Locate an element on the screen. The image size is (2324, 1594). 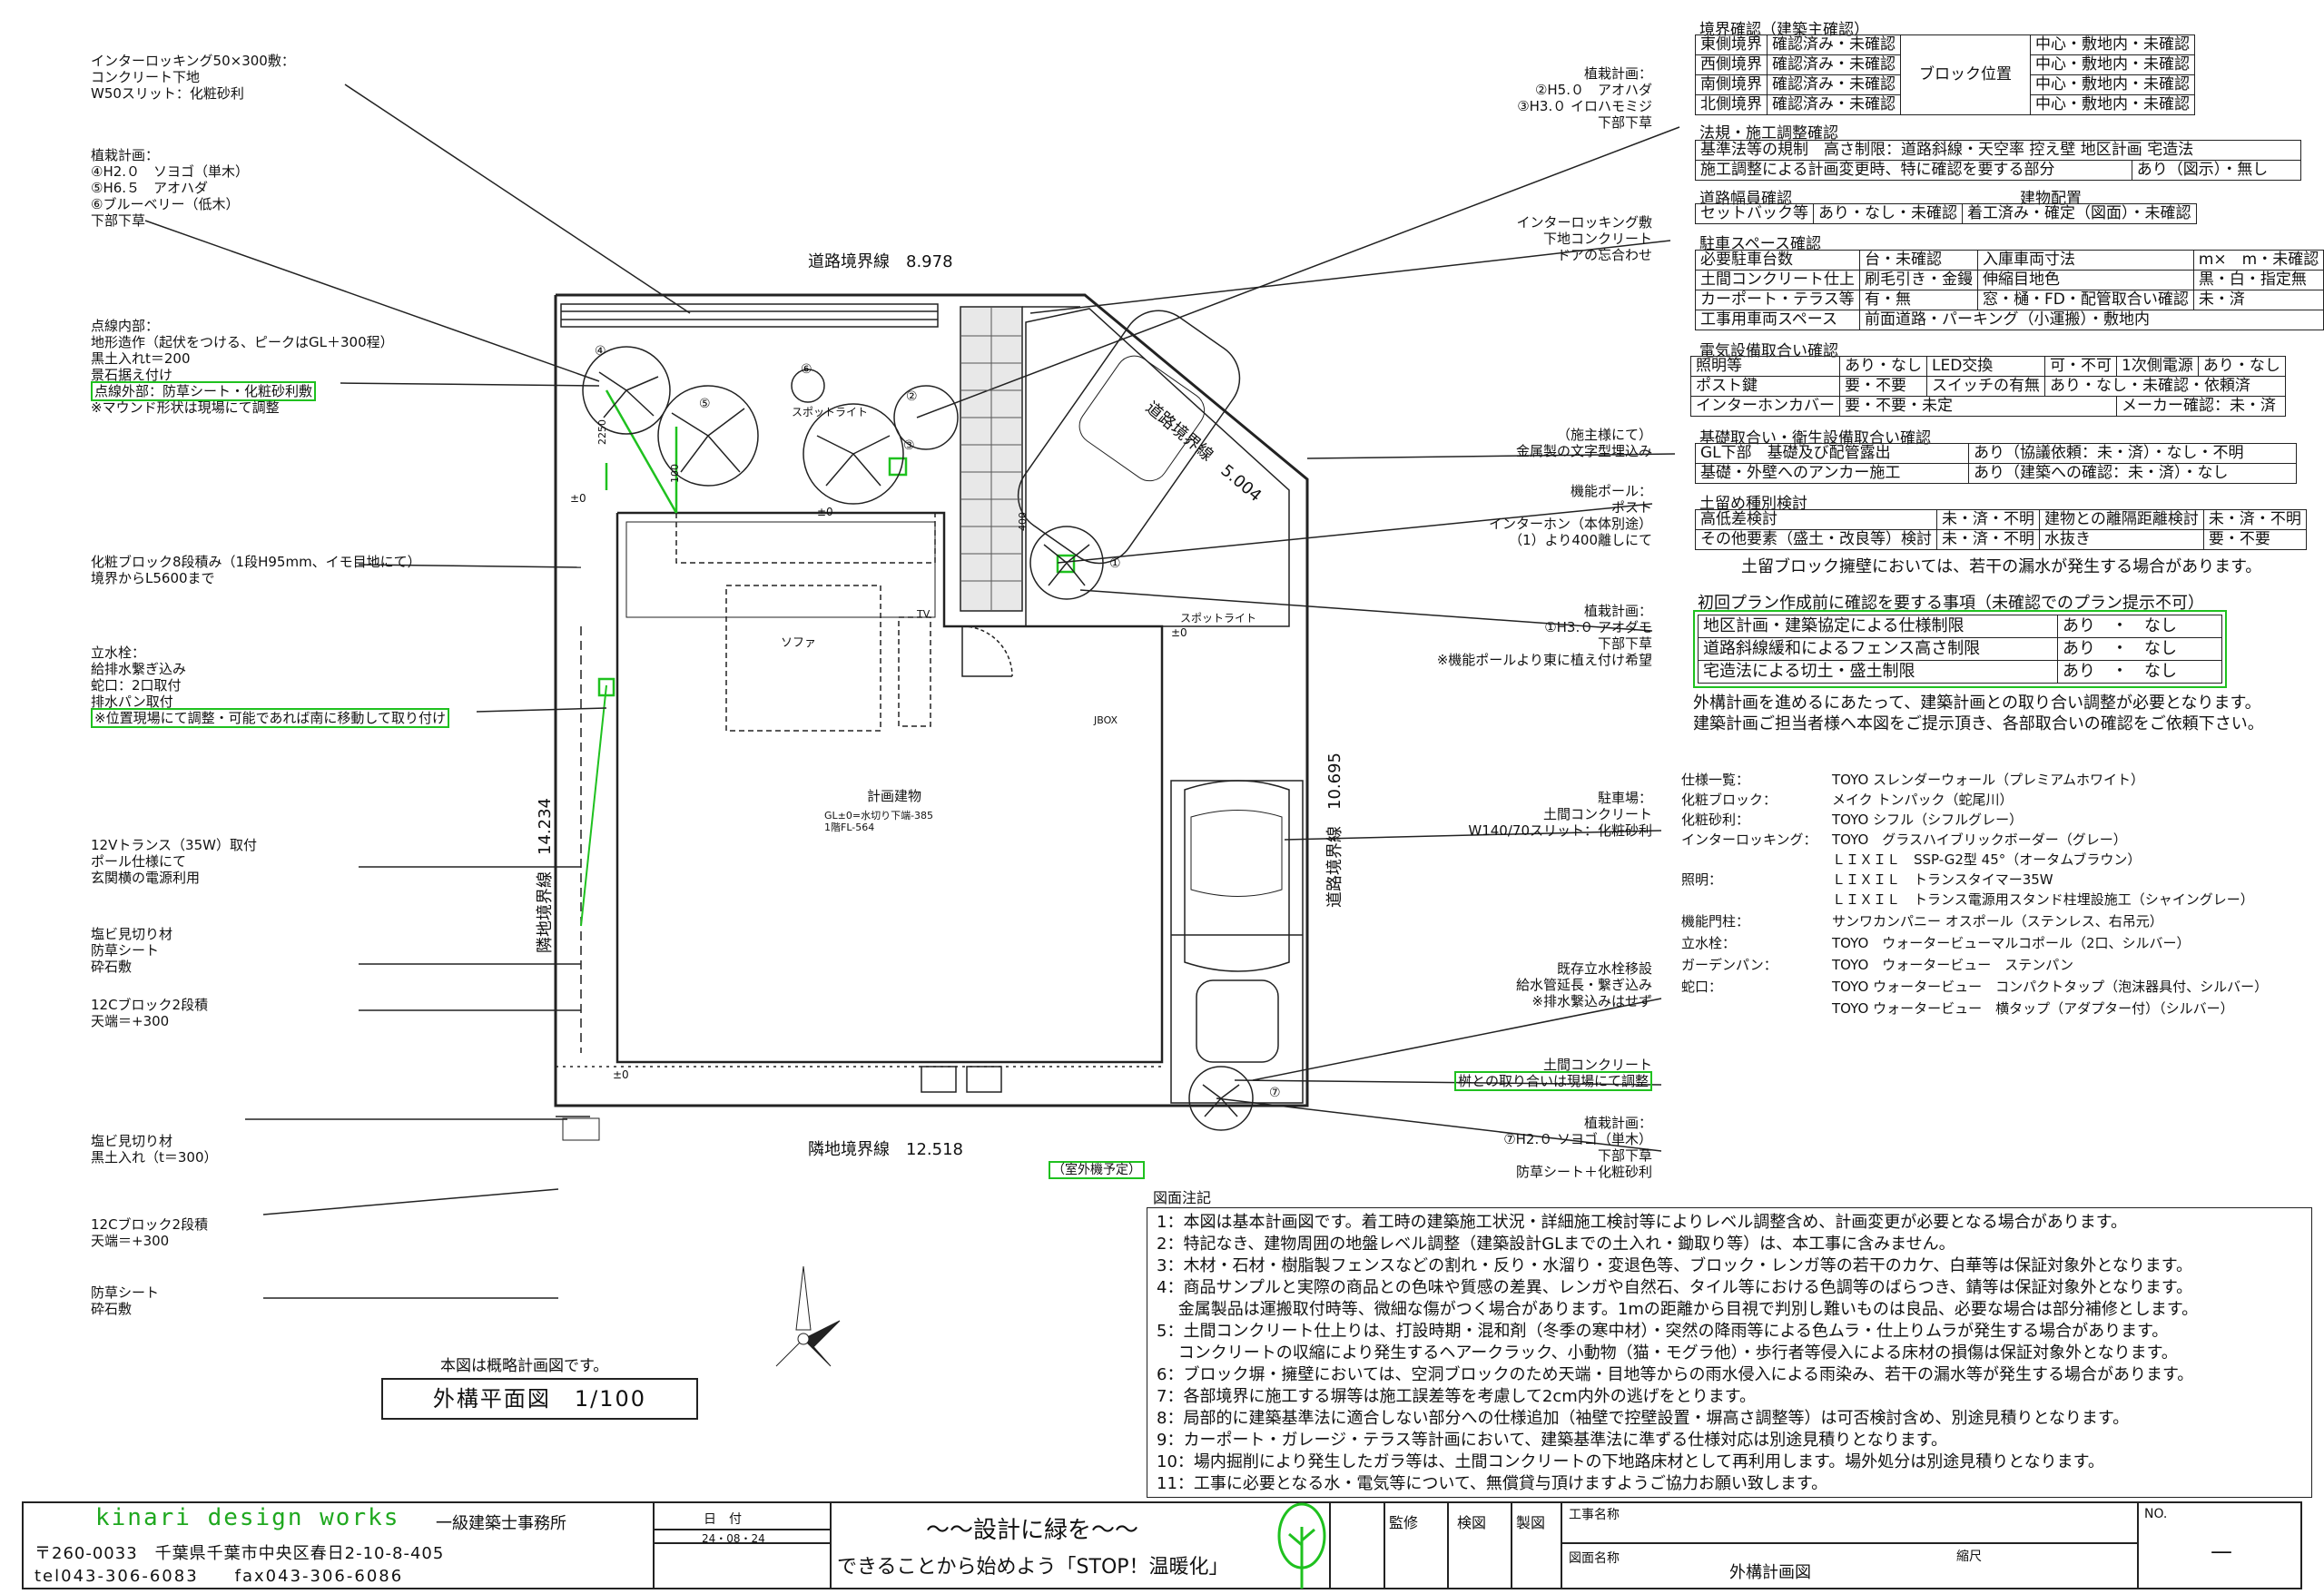
highlight-faucet-note: ※位置現場にて調整・可能であれば南に移動して取り付け is located at coordinates (270, 718).